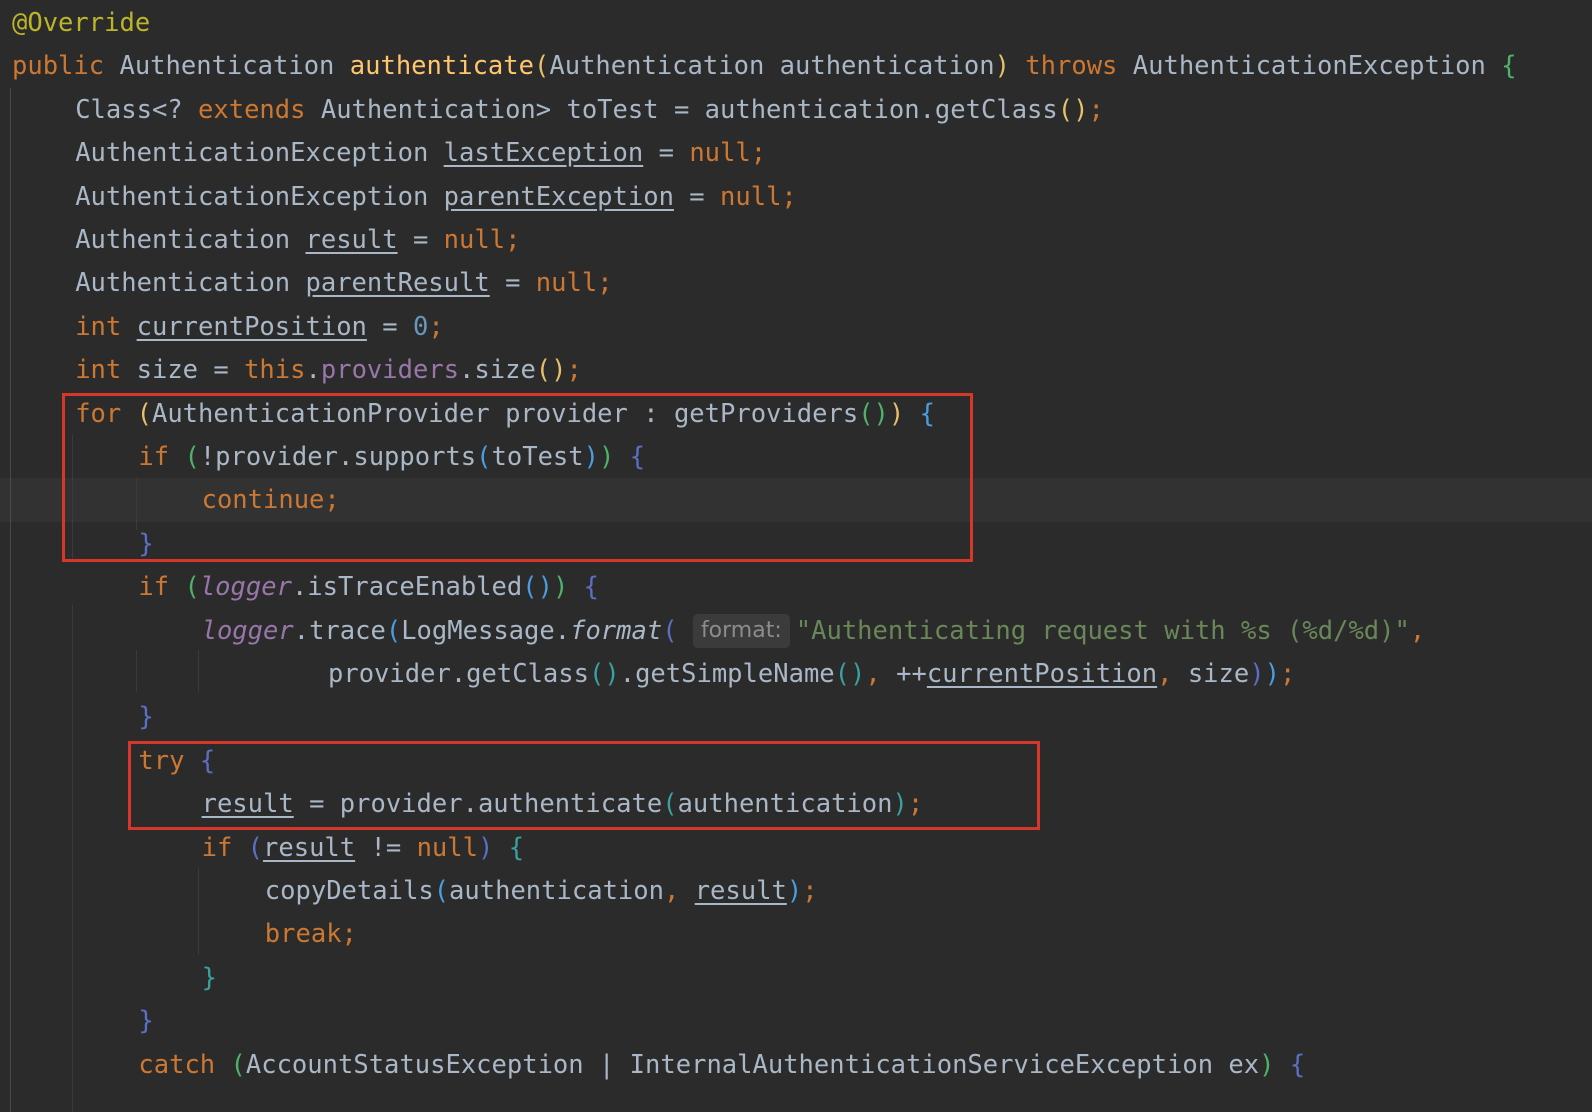  I want to click on parameter-hint: format:, so click(741, 630).